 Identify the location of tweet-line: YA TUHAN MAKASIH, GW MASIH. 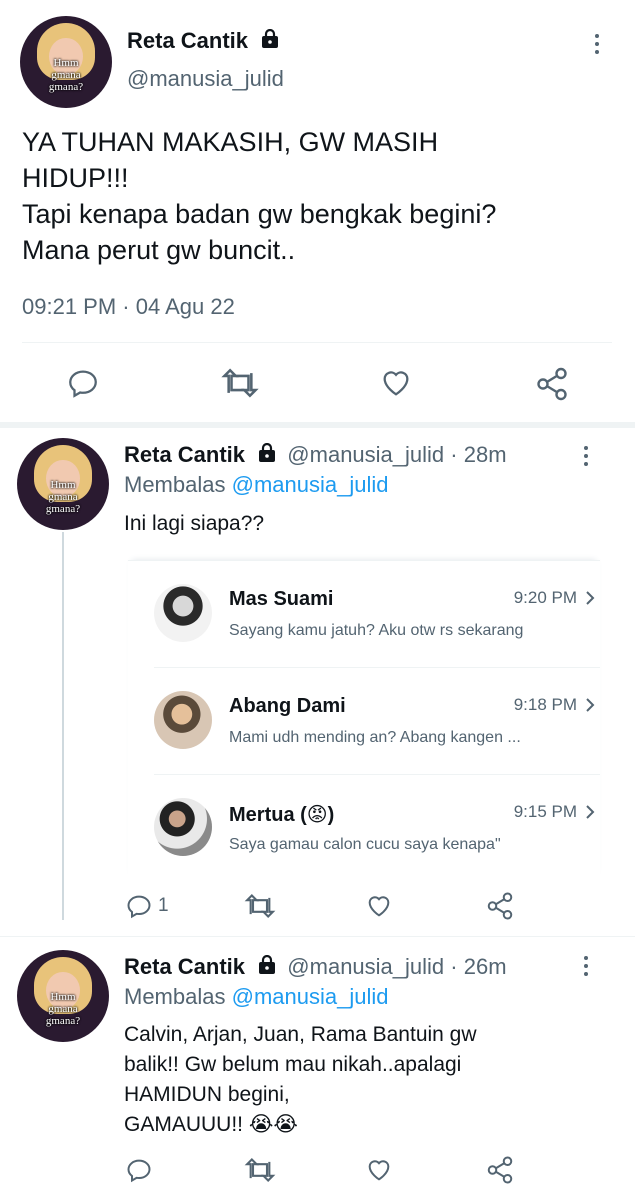
(230, 142).